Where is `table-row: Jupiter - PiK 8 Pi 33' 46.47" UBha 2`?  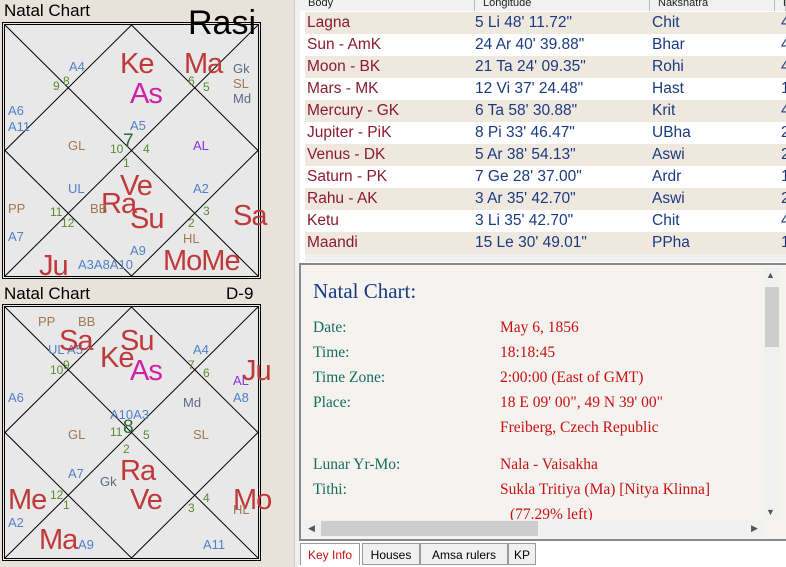 table-row: Jupiter - PiK 8 Pi 33' 46.47" UBha 2 is located at coordinates (545, 133).